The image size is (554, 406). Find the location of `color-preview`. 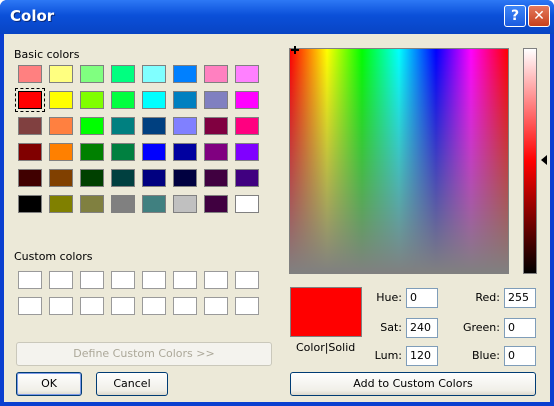

color-preview is located at coordinates (326, 312).